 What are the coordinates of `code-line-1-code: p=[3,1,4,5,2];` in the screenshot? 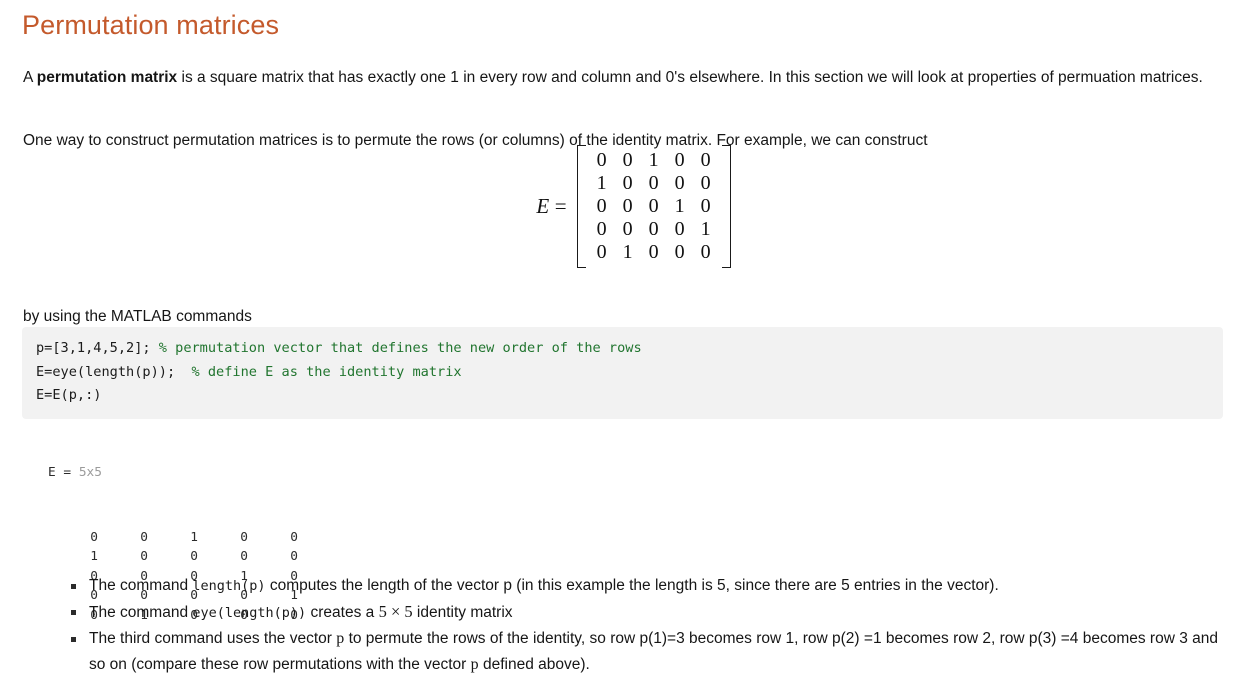 It's located at (97, 348).